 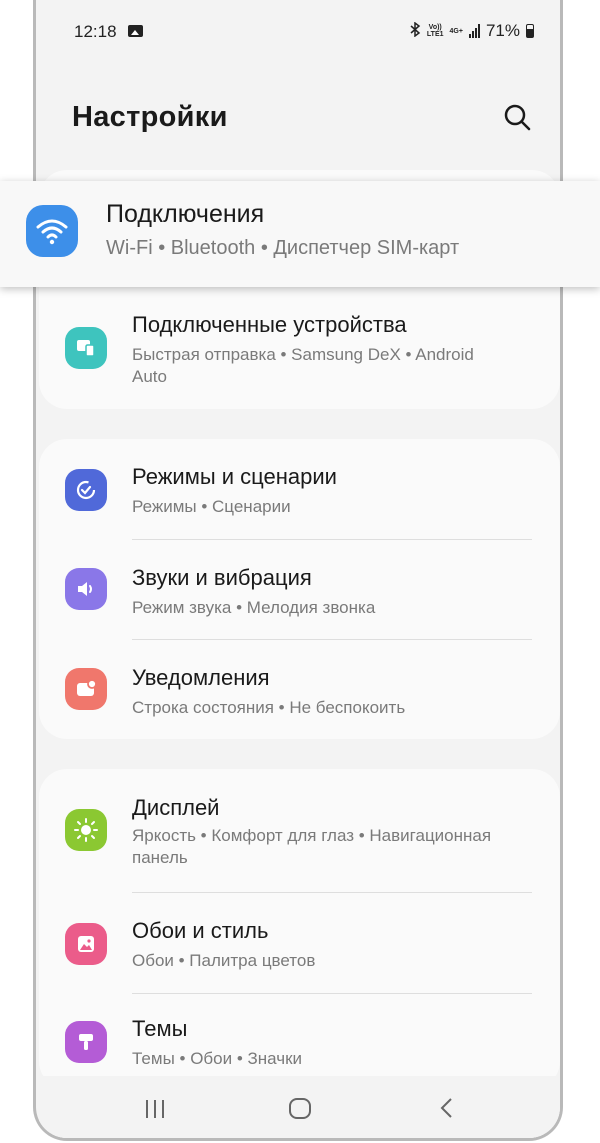 I want to click on signal-icon, so click(x=474, y=31).